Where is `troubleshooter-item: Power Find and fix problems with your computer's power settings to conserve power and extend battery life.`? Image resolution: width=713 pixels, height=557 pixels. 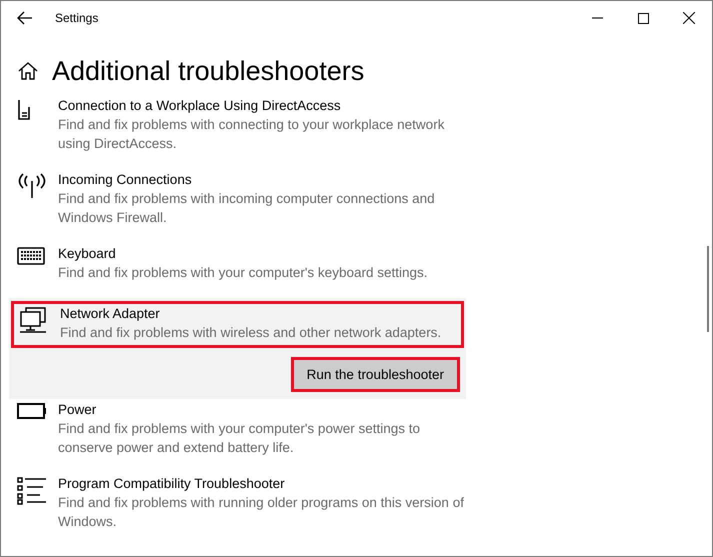
troubleshooter-item: Power Find and fix problems with your computer's power settings to conserve power and extend battery life. is located at coordinates (241, 433).